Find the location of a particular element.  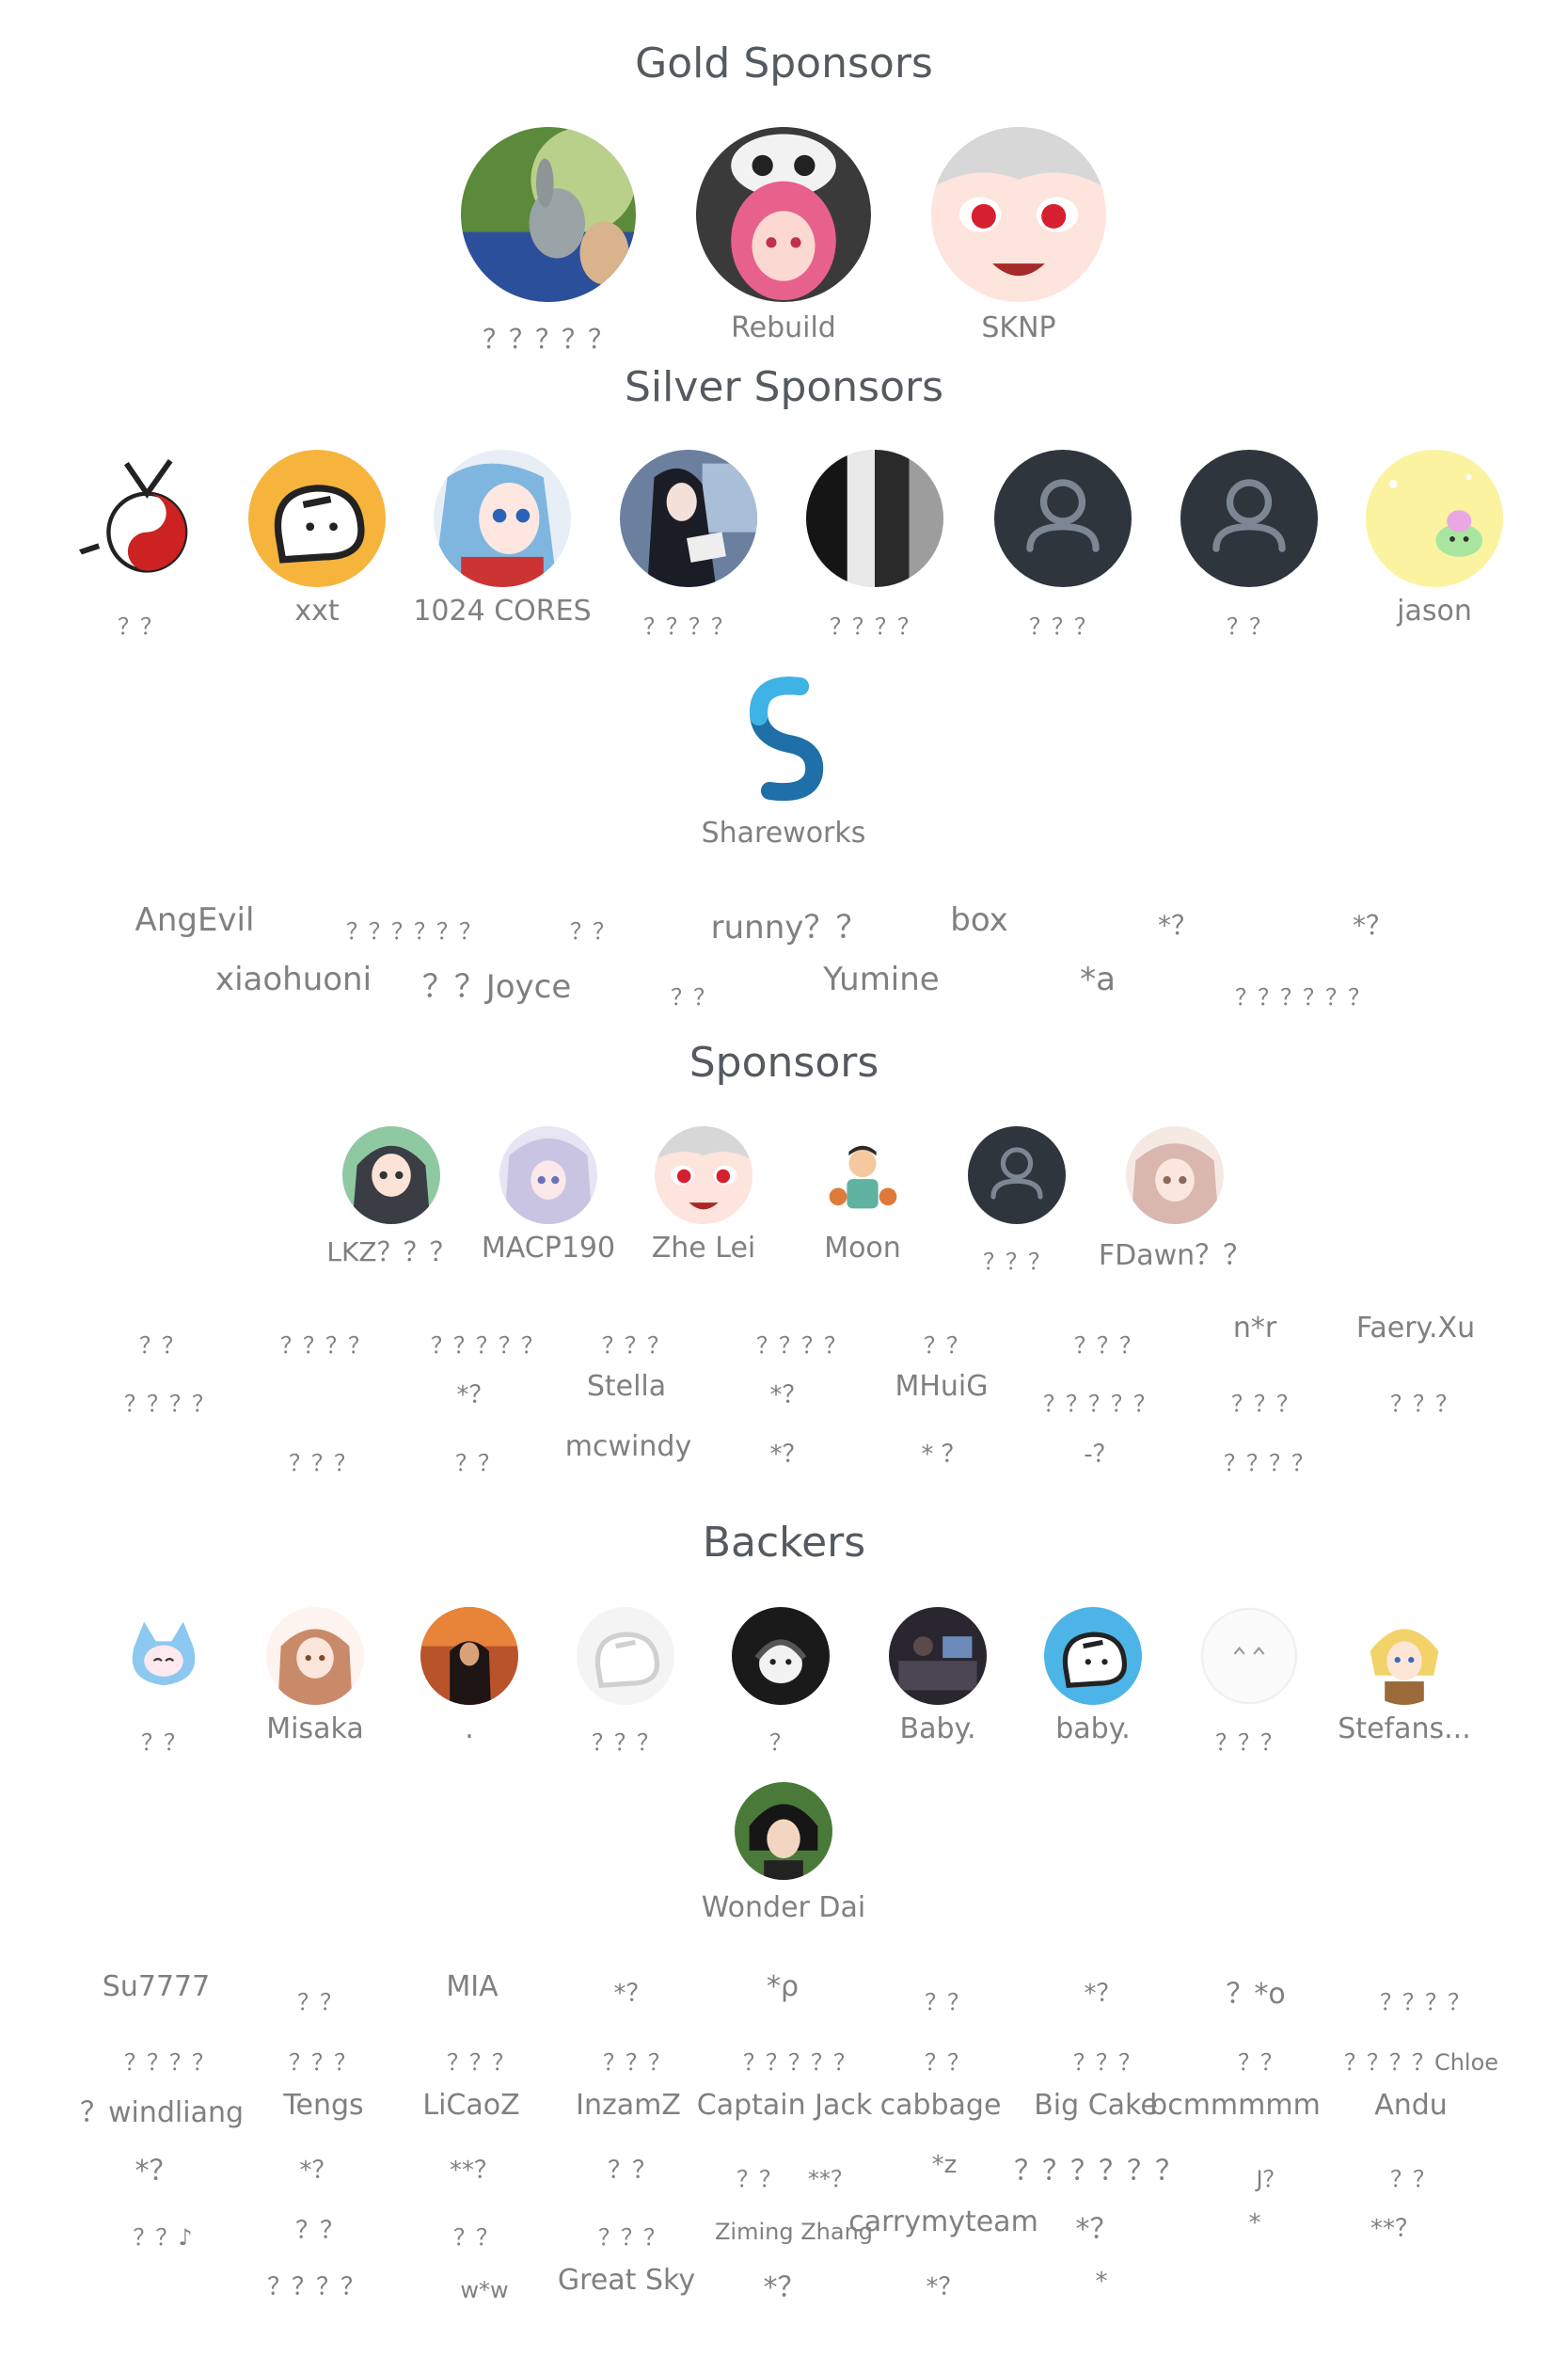

silver-name: AngEvil is located at coordinates (195, 920).